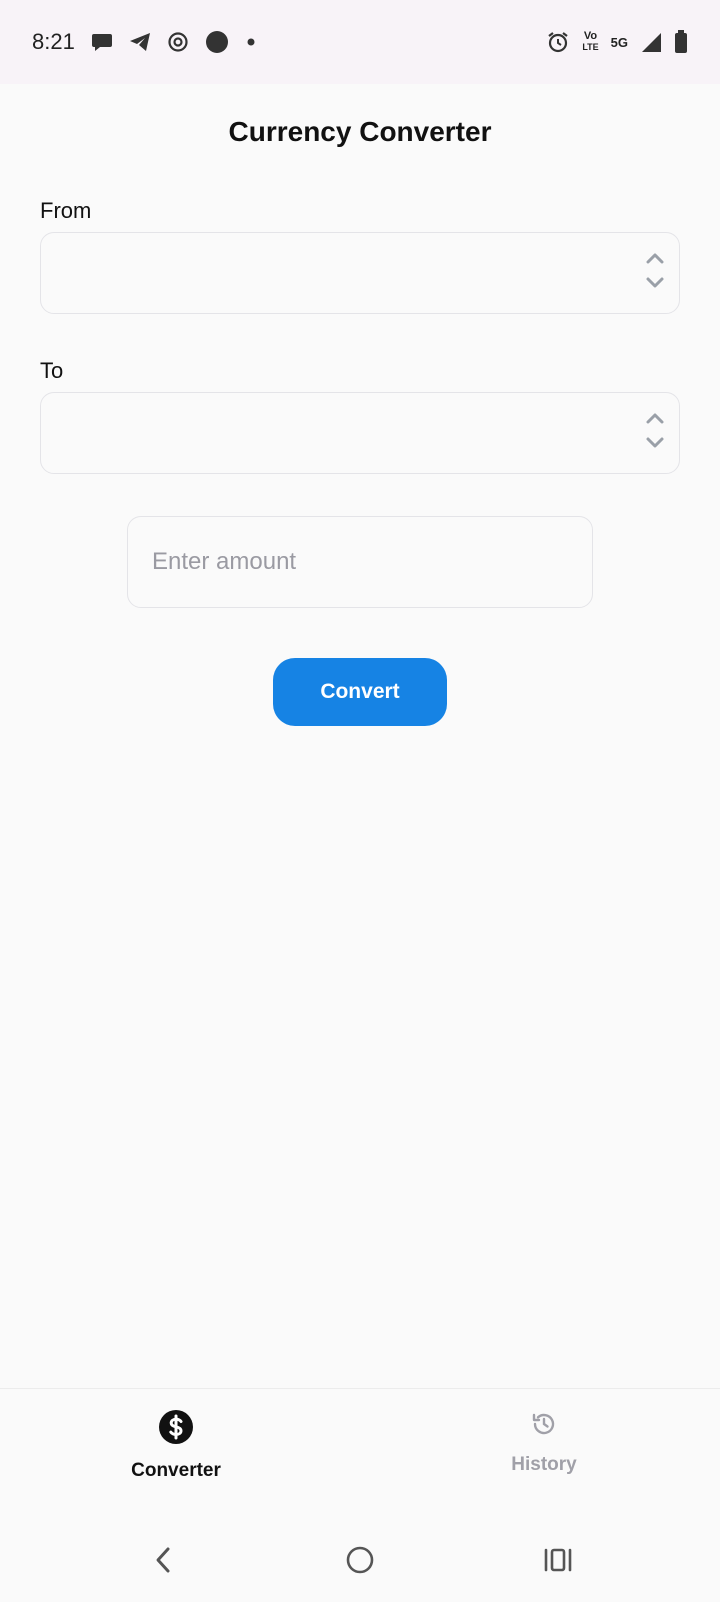 This screenshot has width=720, height=1602. I want to click on status-left: 8:21, so click(144, 42).